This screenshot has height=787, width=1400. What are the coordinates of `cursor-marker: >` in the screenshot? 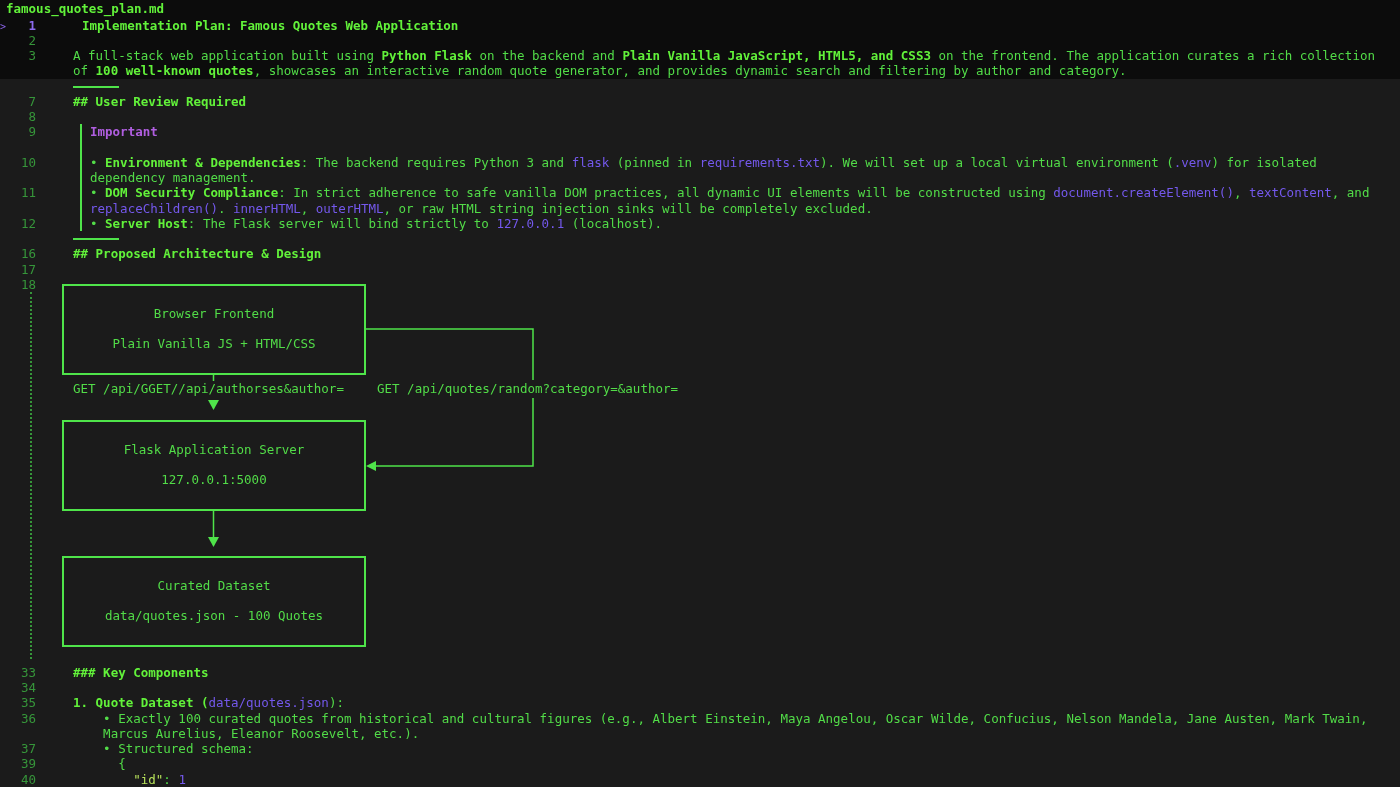 It's located at (3, 26).